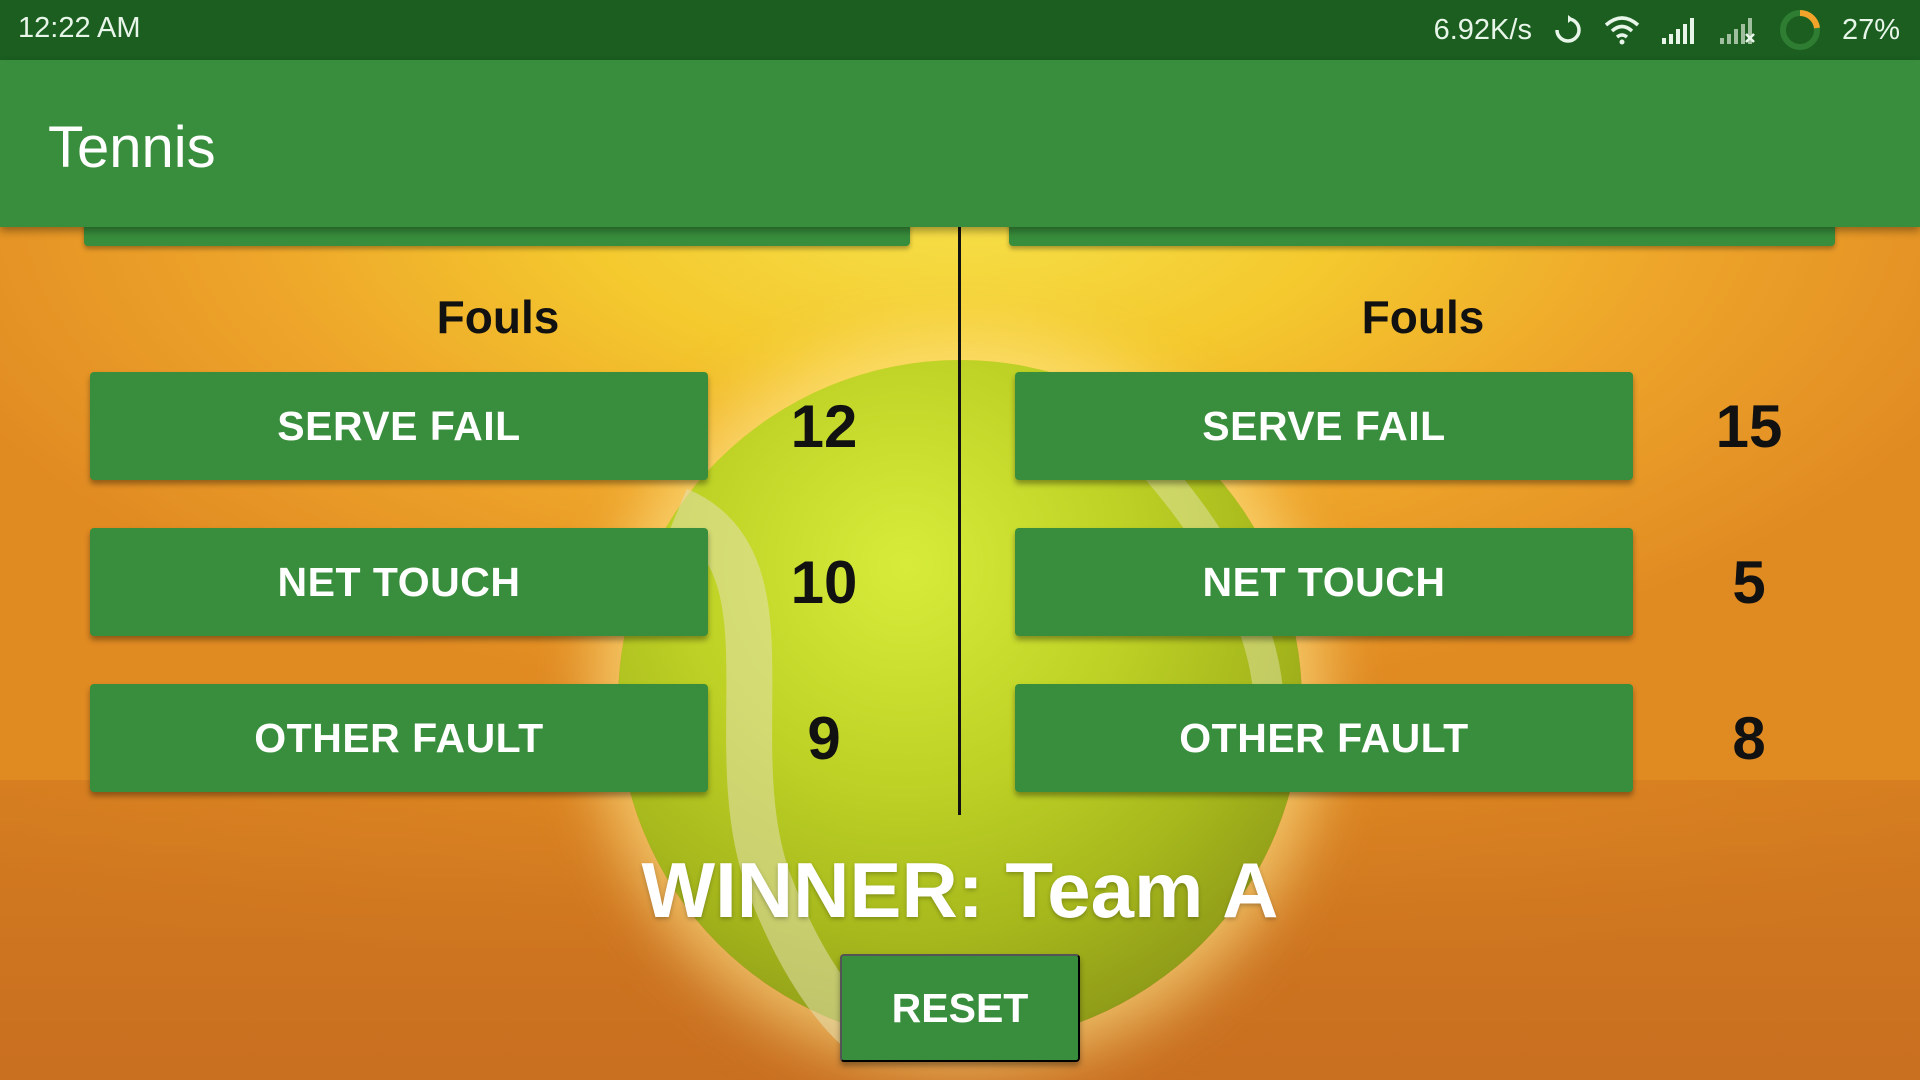 The image size is (1920, 1080). I want to click on team-a-net-touch-button: NET TOUCH, so click(399, 582).